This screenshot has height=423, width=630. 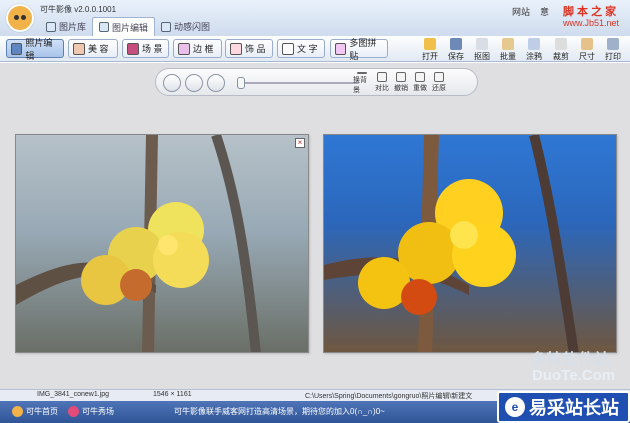 What do you see at coordinates (288, 48) in the screenshot?
I see `text-icon` at bounding box center [288, 48].